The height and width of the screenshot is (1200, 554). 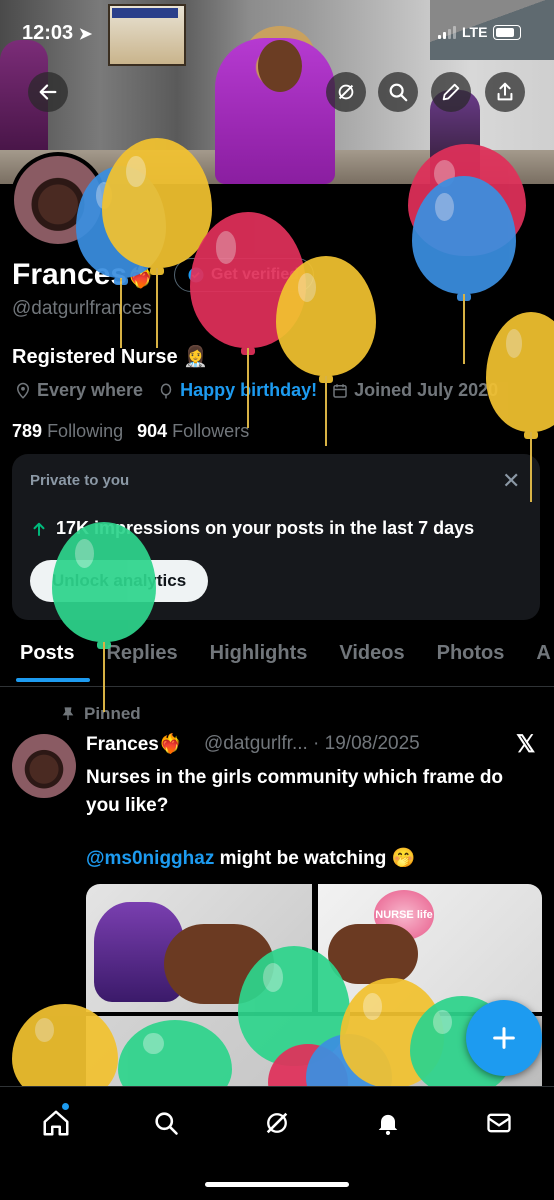 I want to click on tab-articles: A, so click(x=535, y=661).